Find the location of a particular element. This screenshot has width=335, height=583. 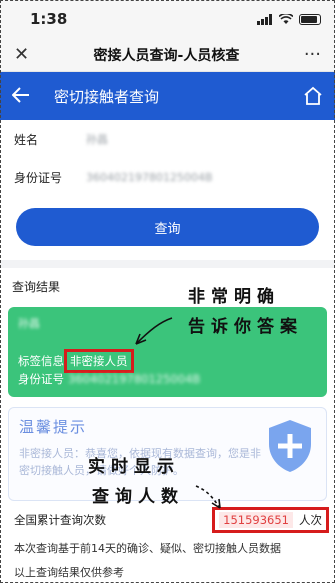

wifi-icon is located at coordinates (286, 18).